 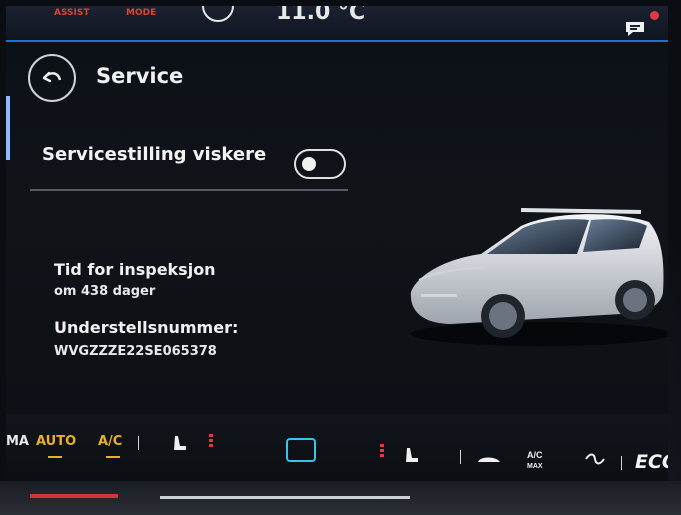 What do you see at coordinates (635, 29) in the screenshot?
I see `notification-icon` at bounding box center [635, 29].